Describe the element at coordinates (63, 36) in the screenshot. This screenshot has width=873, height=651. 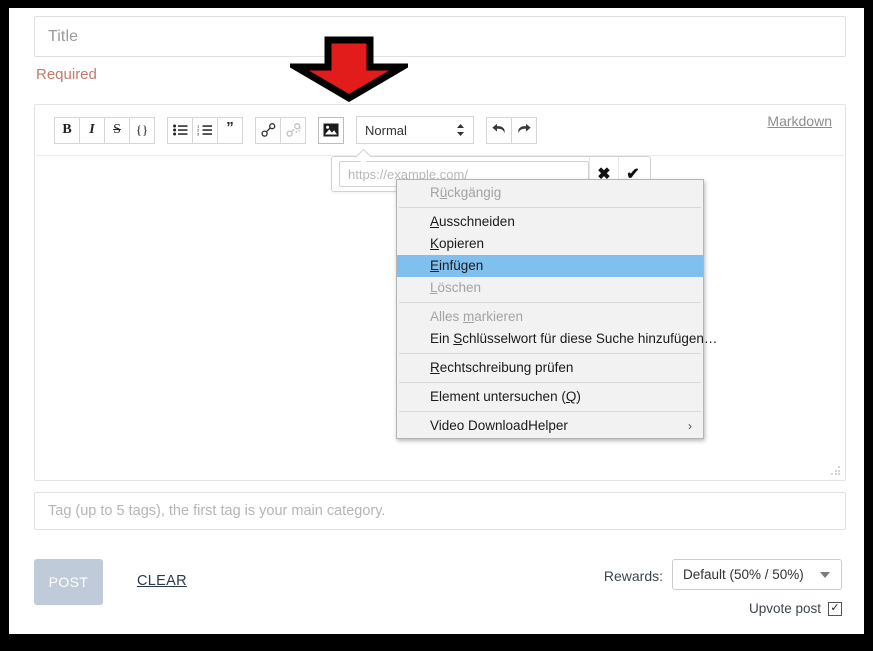
I see `title-placeholder: Title` at that location.